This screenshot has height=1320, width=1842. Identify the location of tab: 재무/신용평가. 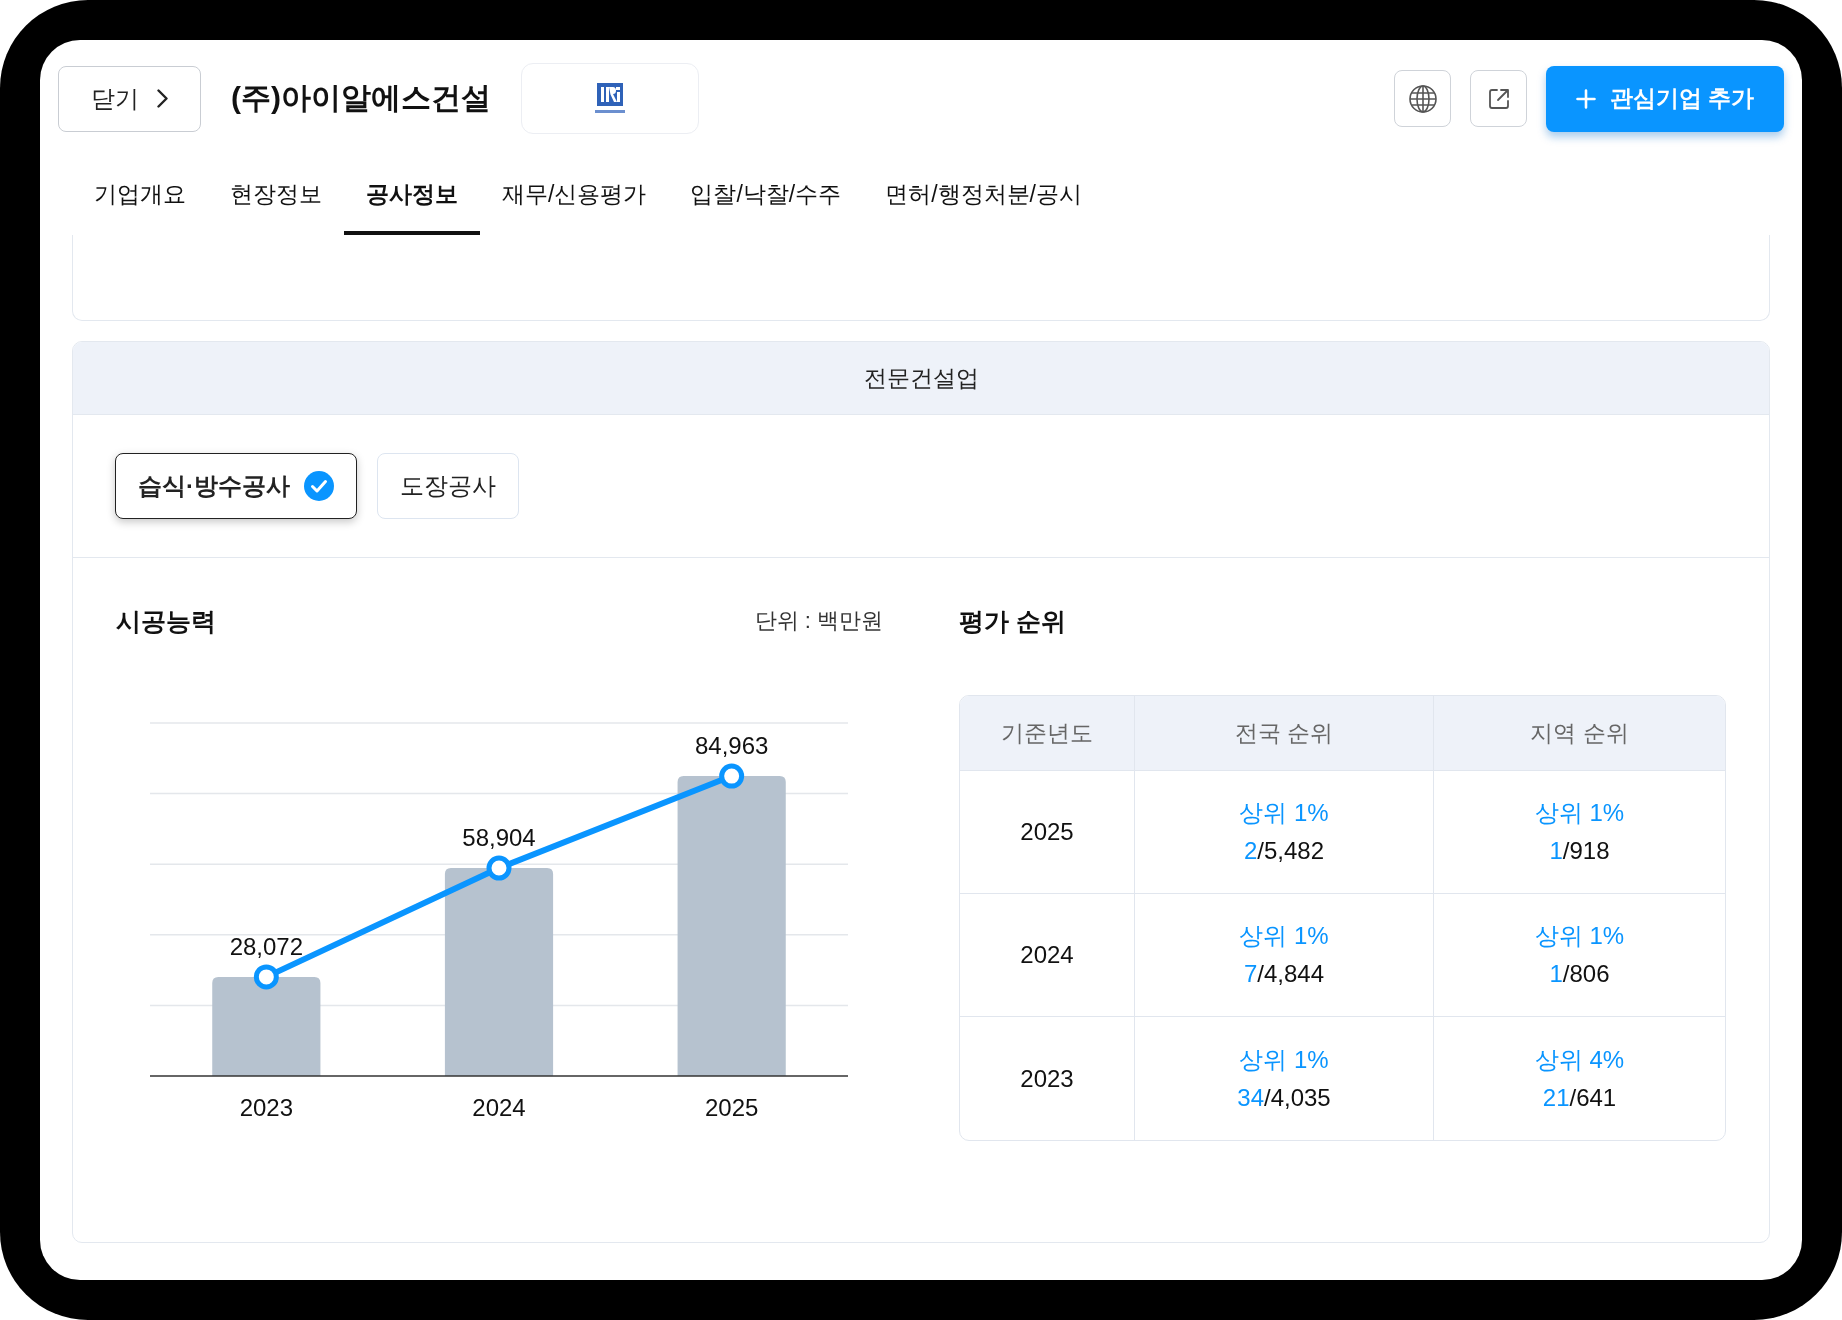
(574, 196).